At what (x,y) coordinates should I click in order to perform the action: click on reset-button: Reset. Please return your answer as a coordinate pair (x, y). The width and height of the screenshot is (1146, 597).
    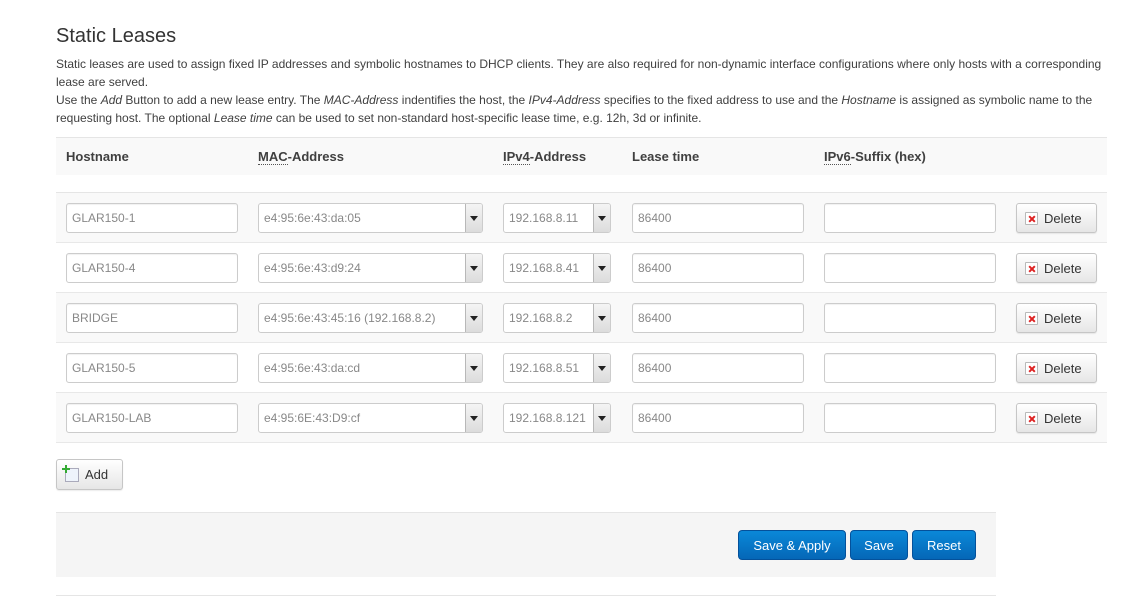
    Looking at the image, I should click on (944, 545).